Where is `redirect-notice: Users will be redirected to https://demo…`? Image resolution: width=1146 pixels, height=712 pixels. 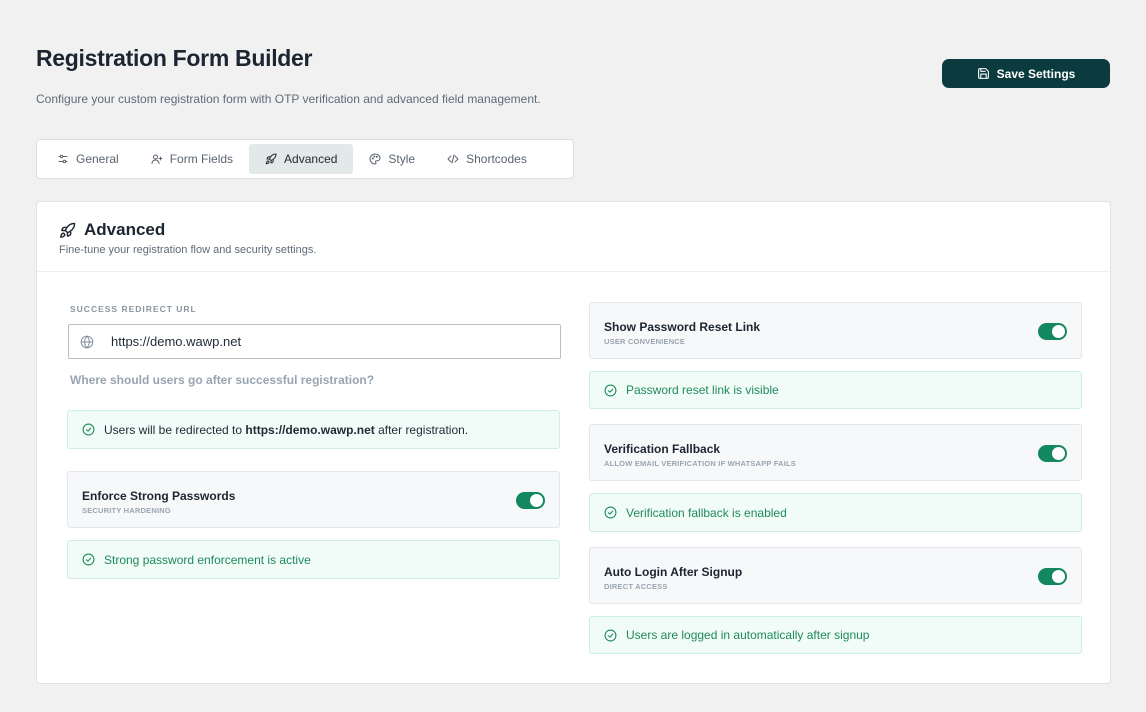 redirect-notice: Users will be redirected to https://demo… is located at coordinates (313, 429).